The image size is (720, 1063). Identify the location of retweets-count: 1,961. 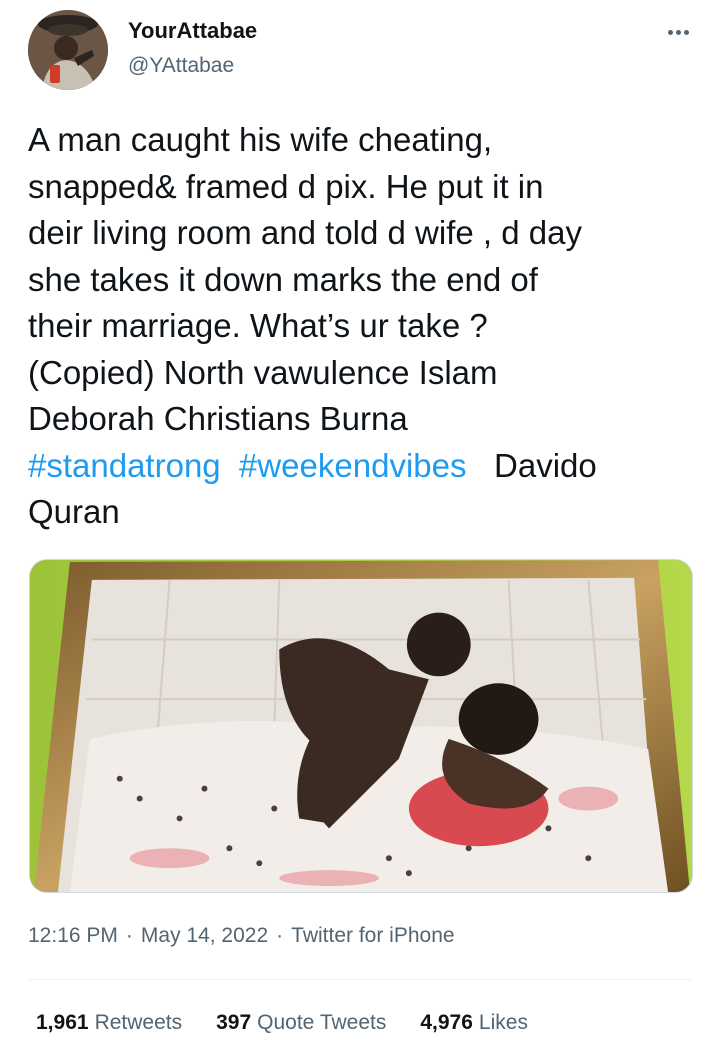
(62, 1022).